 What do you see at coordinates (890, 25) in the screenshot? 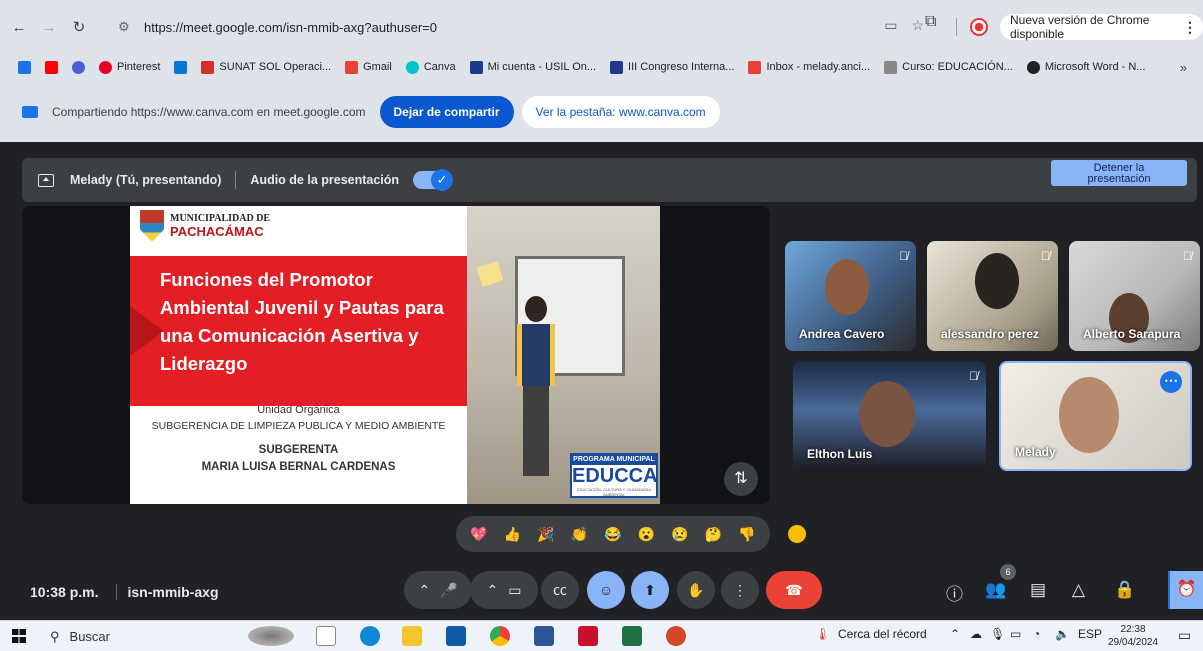
I see `cast-icon: ▭` at bounding box center [890, 25].